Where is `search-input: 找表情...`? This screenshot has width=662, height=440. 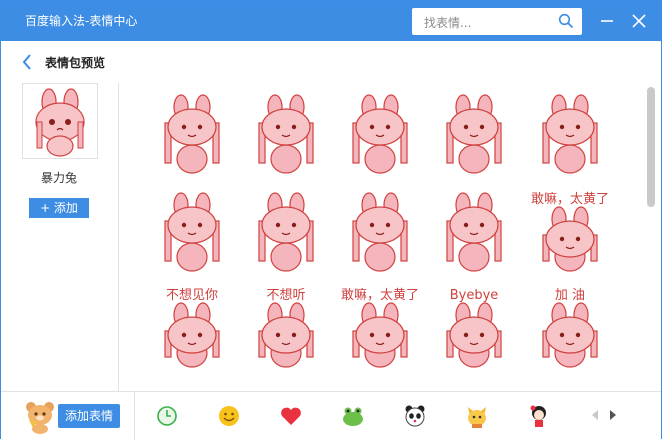 search-input: 找表情... is located at coordinates (447, 22).